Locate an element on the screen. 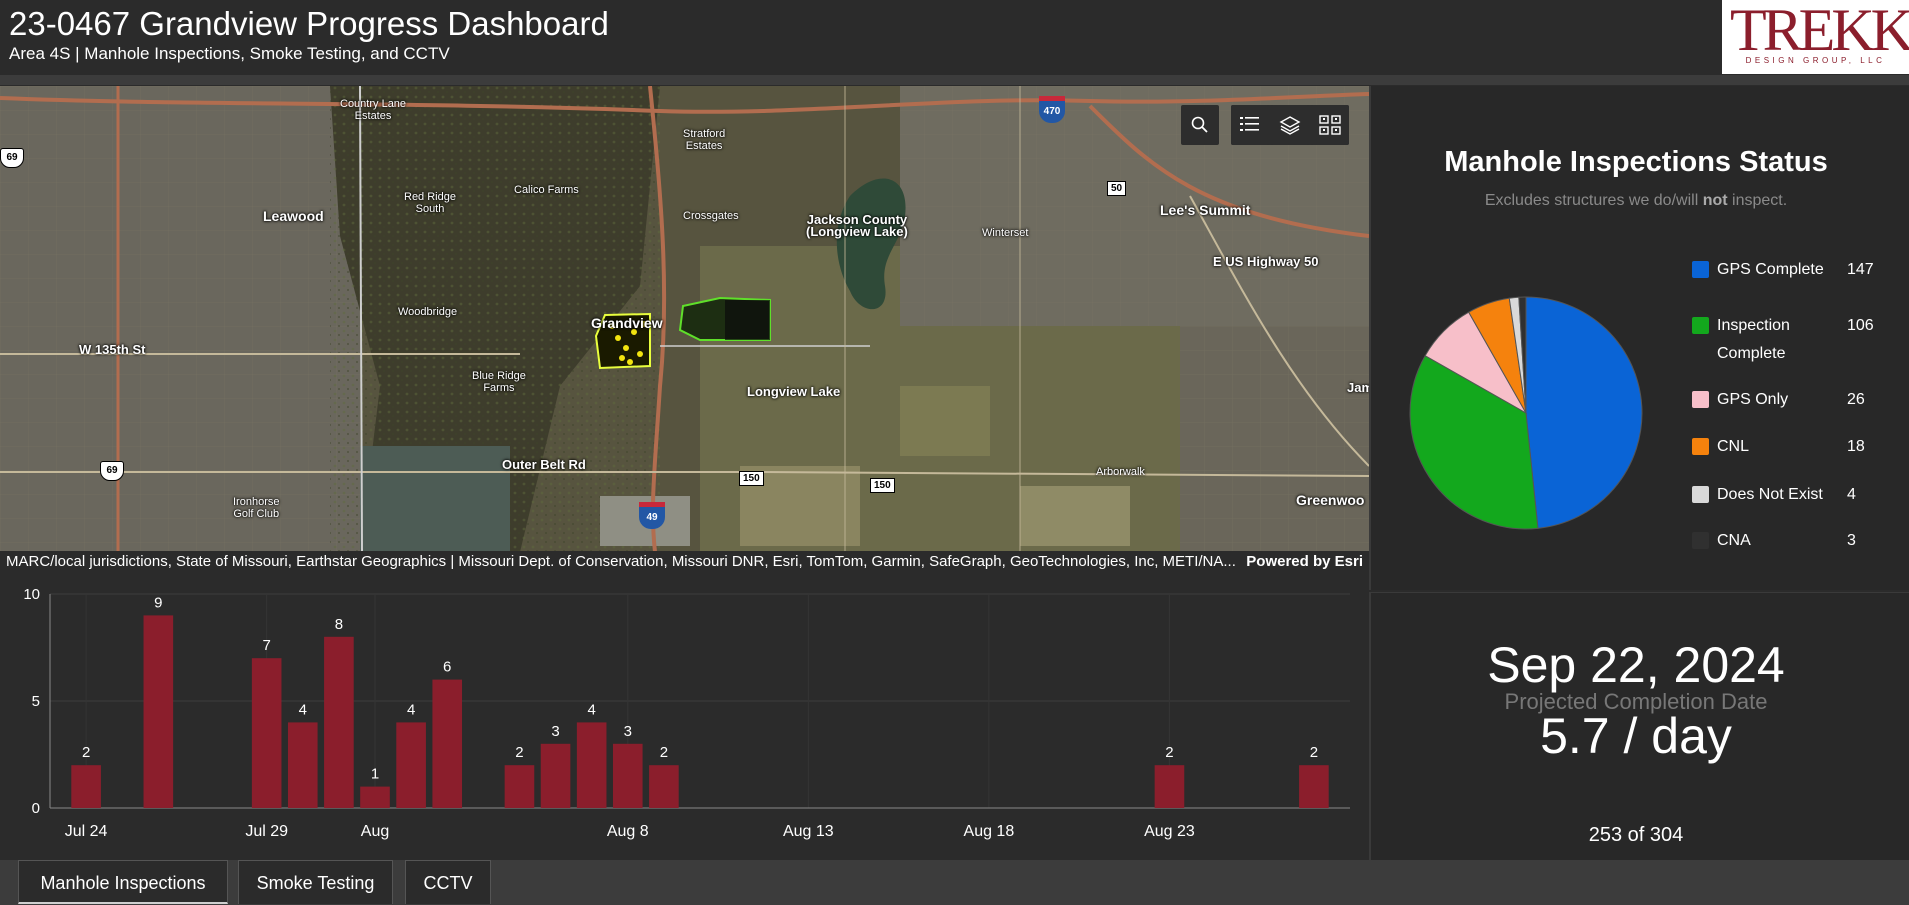  legend-label: Does Not Exist is located at coordinates (1770, 494).